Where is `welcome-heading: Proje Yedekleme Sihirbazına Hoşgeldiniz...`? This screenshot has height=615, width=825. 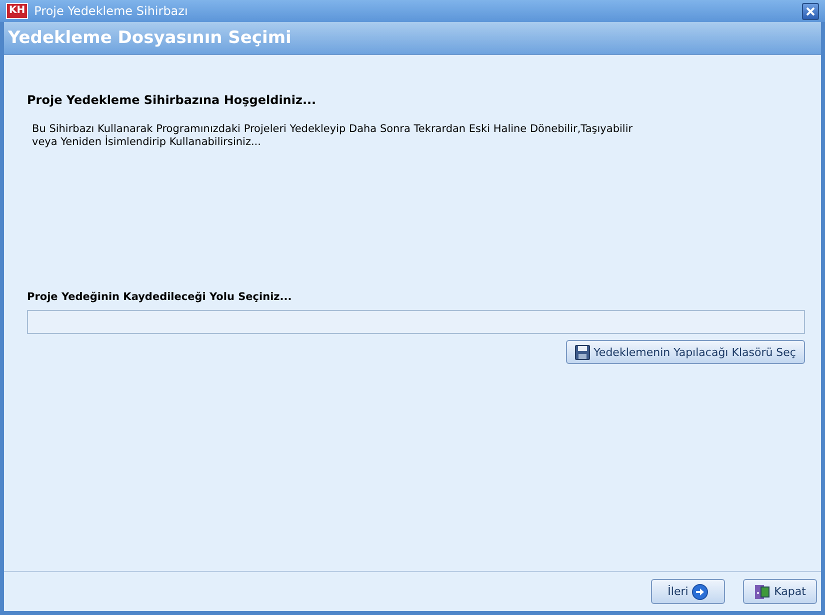
welcome-heading: Proje Yedekleme Sihirbazına Hoşgeldiniz... is located at coordinates (172, 100).